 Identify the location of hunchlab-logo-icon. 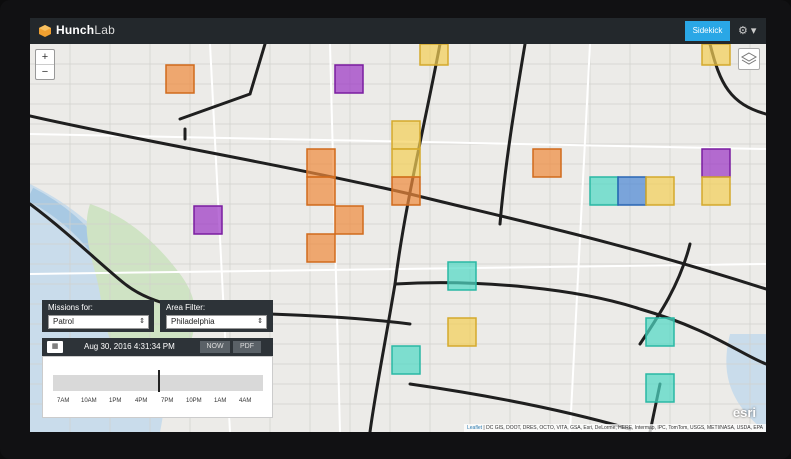
(45, 31).